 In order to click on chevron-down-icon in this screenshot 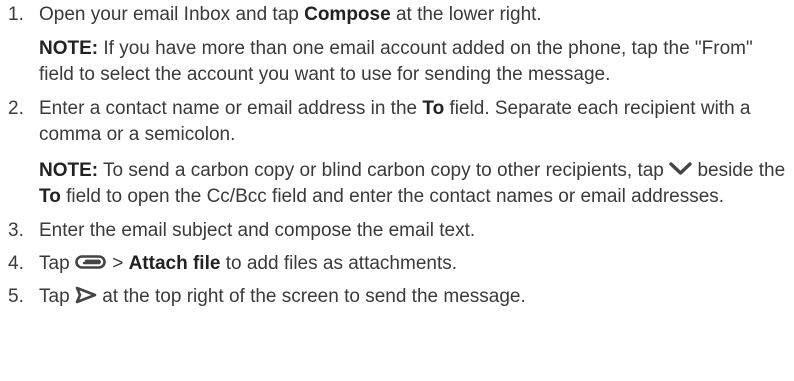, I will do `click(680, 168)`.